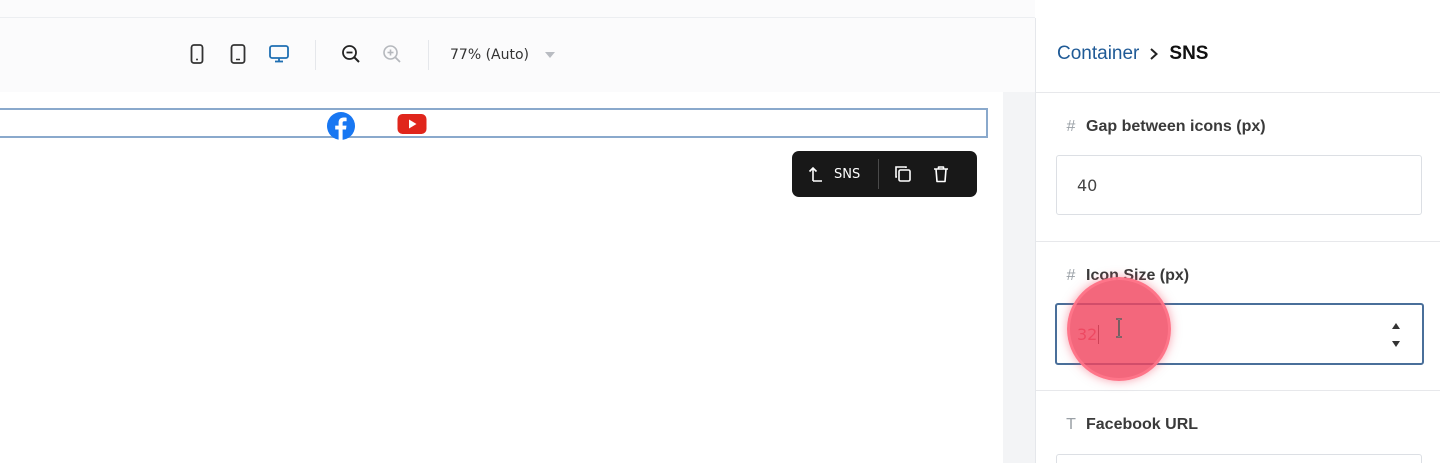  Describe the element at coordinates (1176, 126) in the screenshot. I see `gap-label-text: Gap between icons (px)` at that location.